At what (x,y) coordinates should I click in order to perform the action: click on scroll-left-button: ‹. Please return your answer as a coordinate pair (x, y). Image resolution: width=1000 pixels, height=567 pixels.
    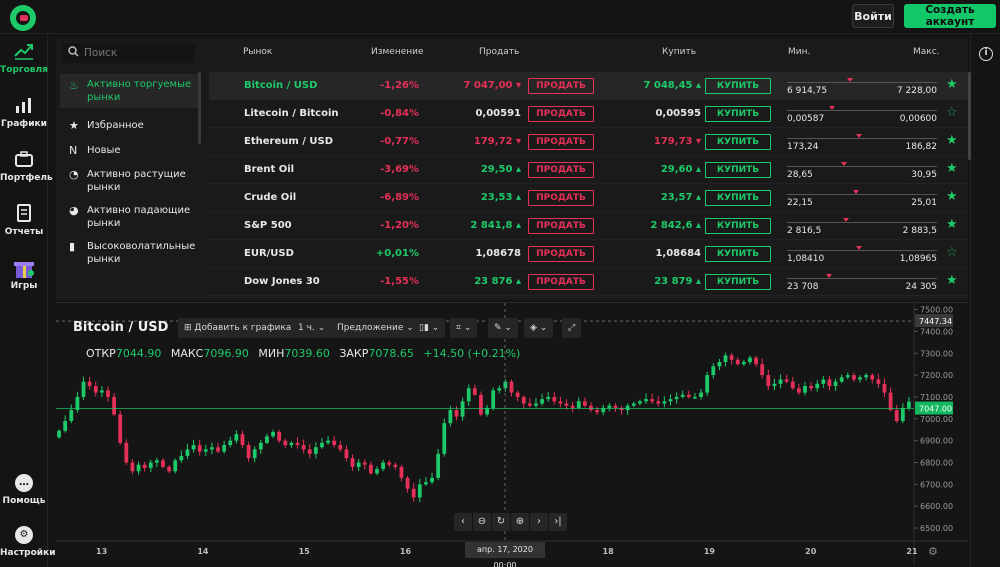
    Looking at the image, I should click on (463, 522).